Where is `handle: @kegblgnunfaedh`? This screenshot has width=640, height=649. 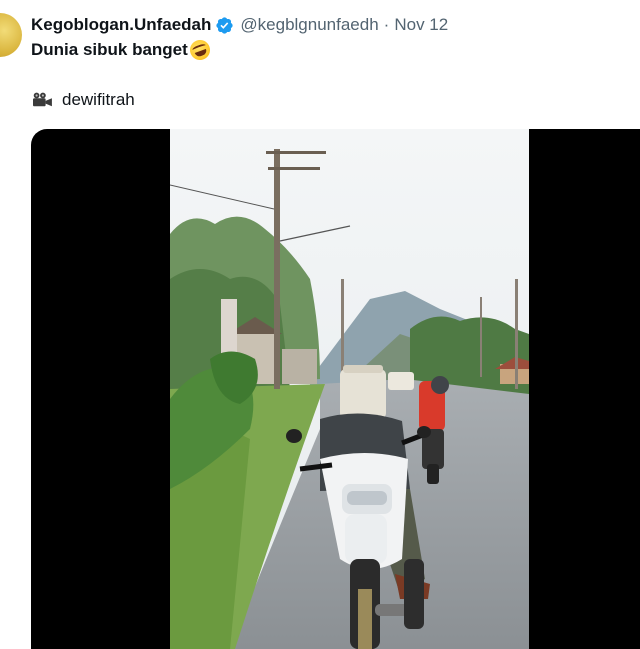 handle: @kegblgnunfaedh is located at coordinates (309, 25).